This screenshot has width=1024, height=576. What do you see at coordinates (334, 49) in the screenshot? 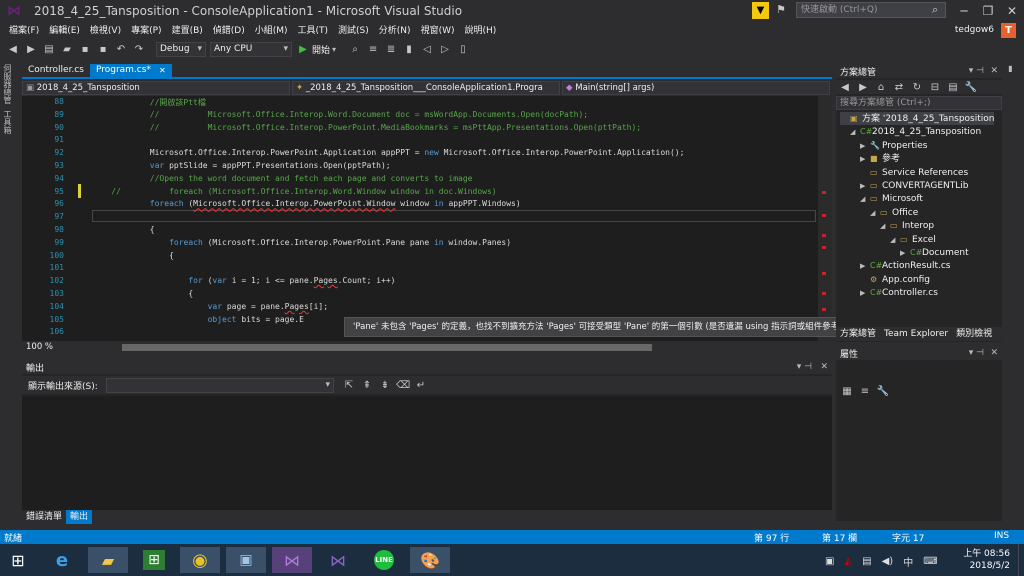
I see `chevron-down-icon: ▾` at bounding box center [334, 49].